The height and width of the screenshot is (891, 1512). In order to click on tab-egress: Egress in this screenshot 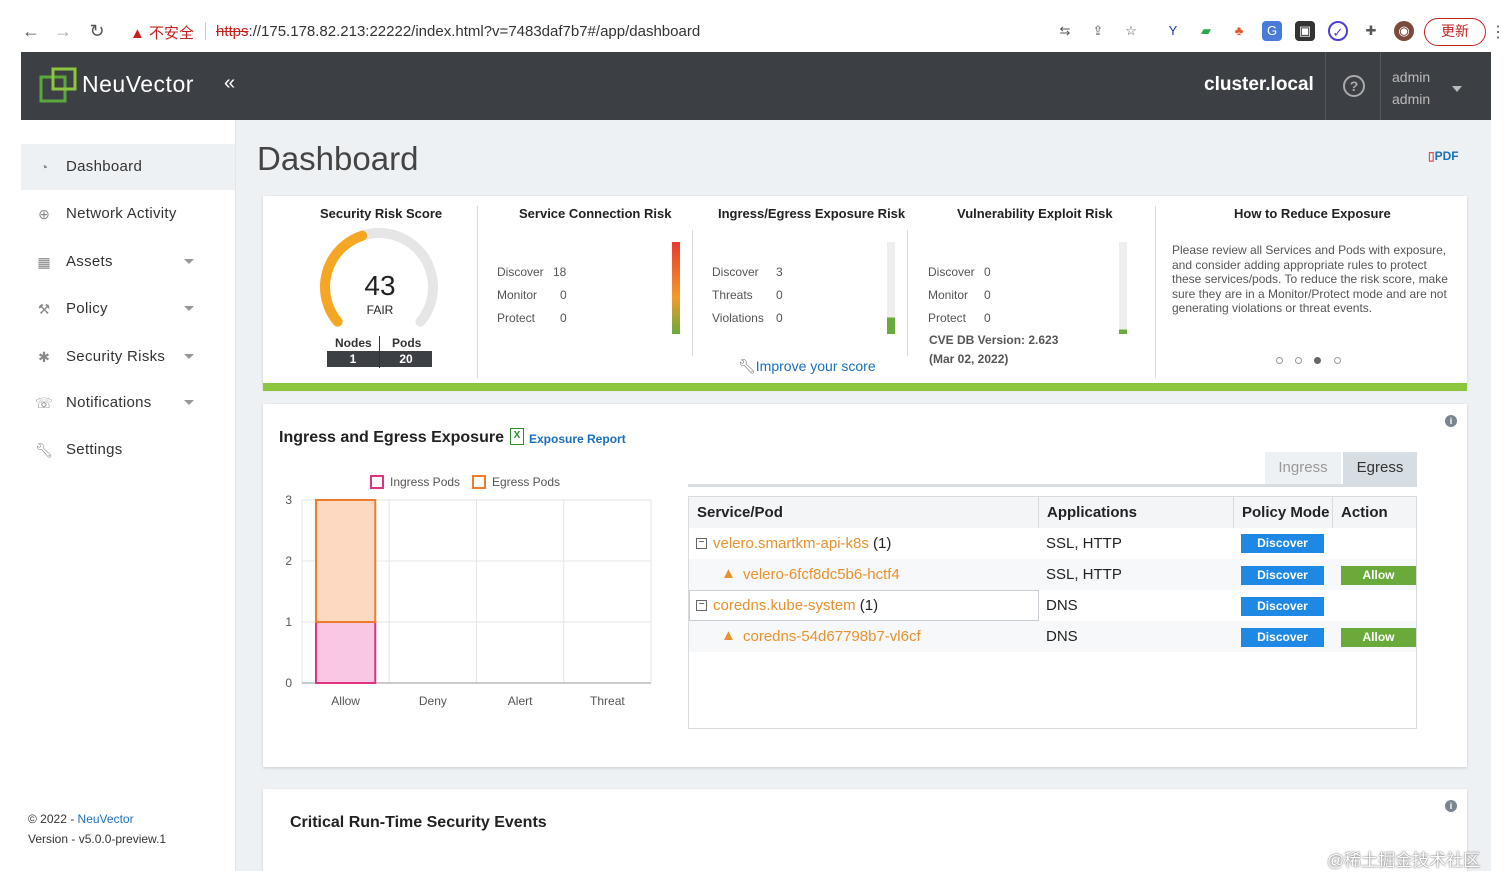, I will do `click(1380, 468)`.